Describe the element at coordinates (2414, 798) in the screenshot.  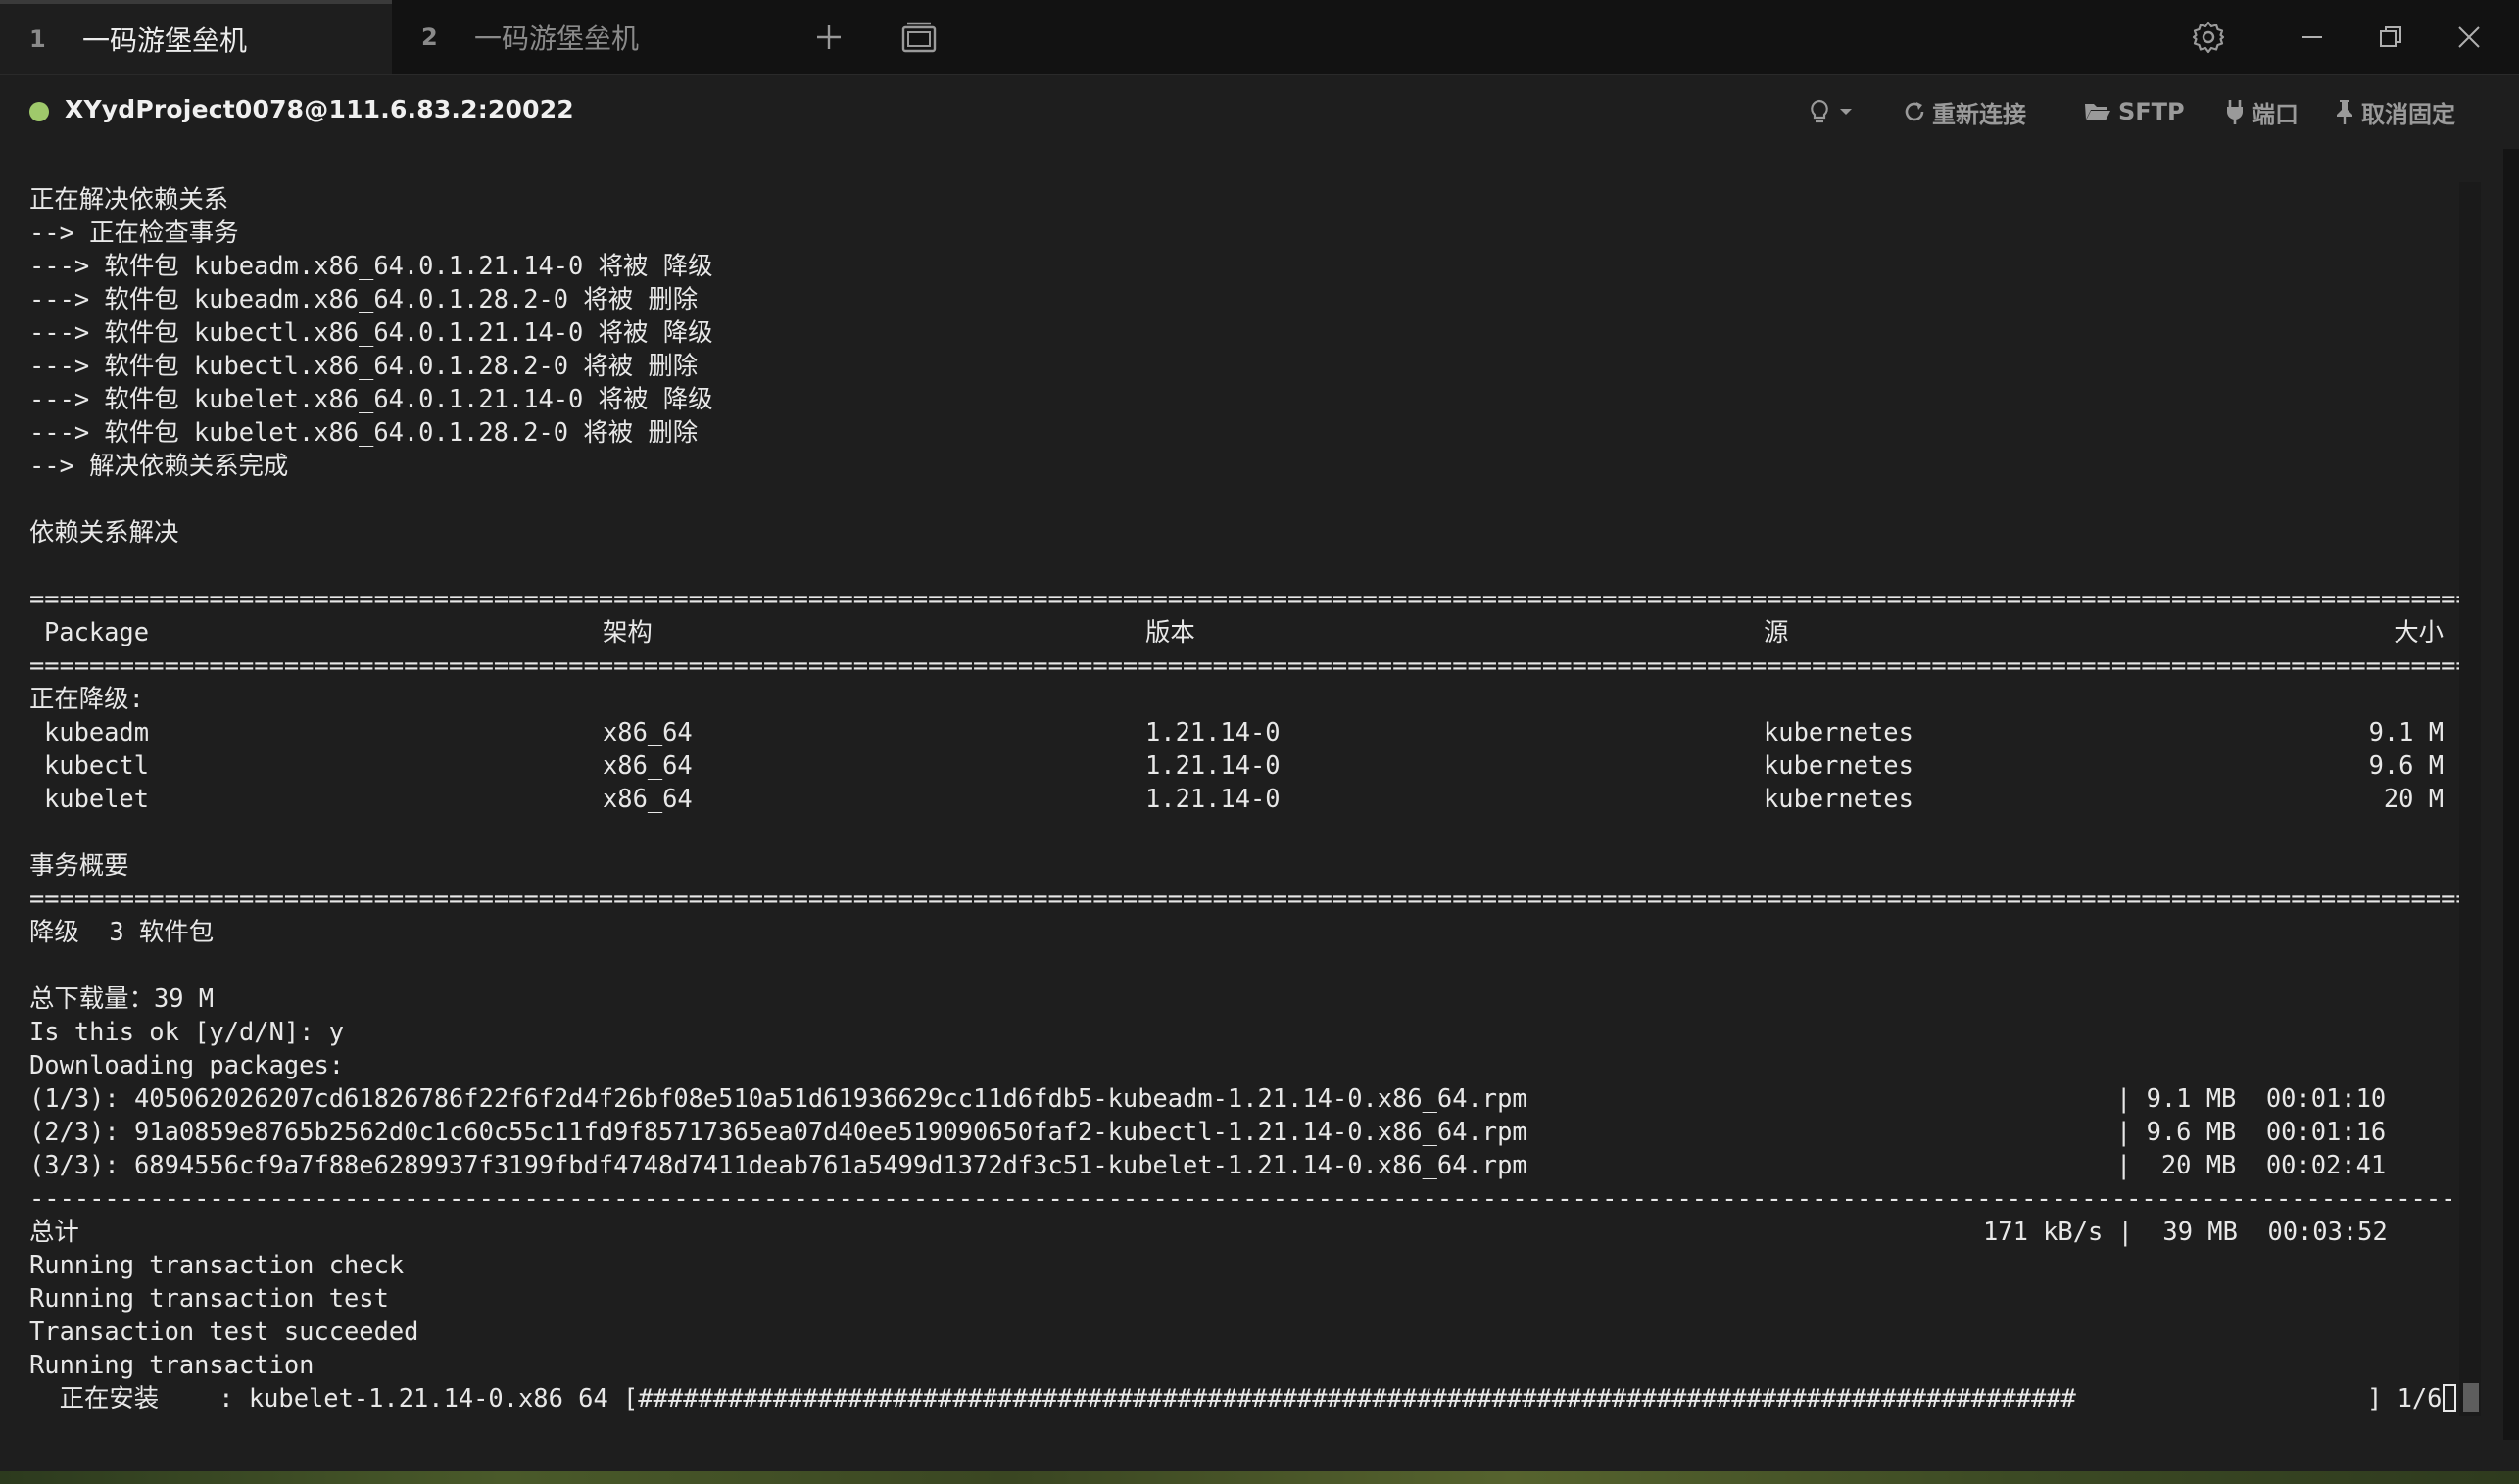
I see `package-size: 20 M` at that location.